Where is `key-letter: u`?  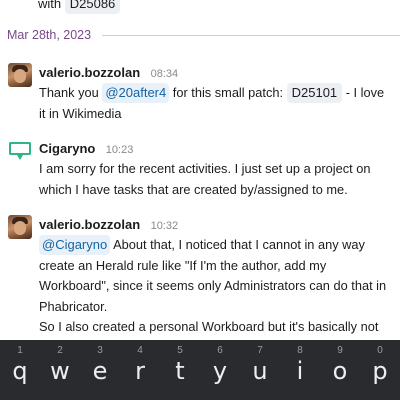
key-letter: u is located at coordinates (260, 371).